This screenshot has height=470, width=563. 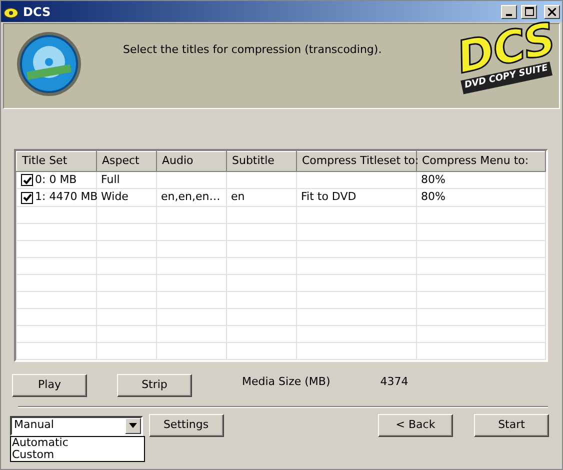 What do you see at coordinates (77, 454) in the screenshot?
I see `dropdown-option: Custom` at bounding box center [77, 454].